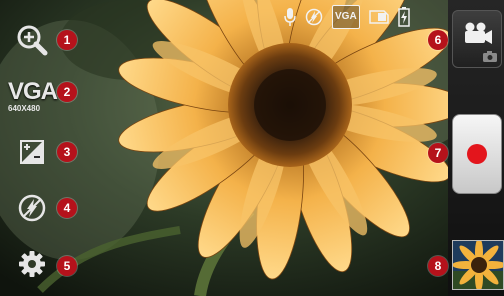 The image size is (504, 296). What do you see at coordinates (490, 56) in the screenshot?
I see `photo-camera-icon` at bounding box center [490, 56].